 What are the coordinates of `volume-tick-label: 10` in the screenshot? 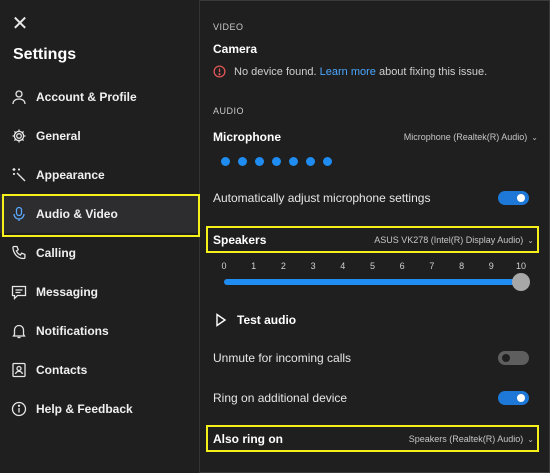 It's located at (521, 266).